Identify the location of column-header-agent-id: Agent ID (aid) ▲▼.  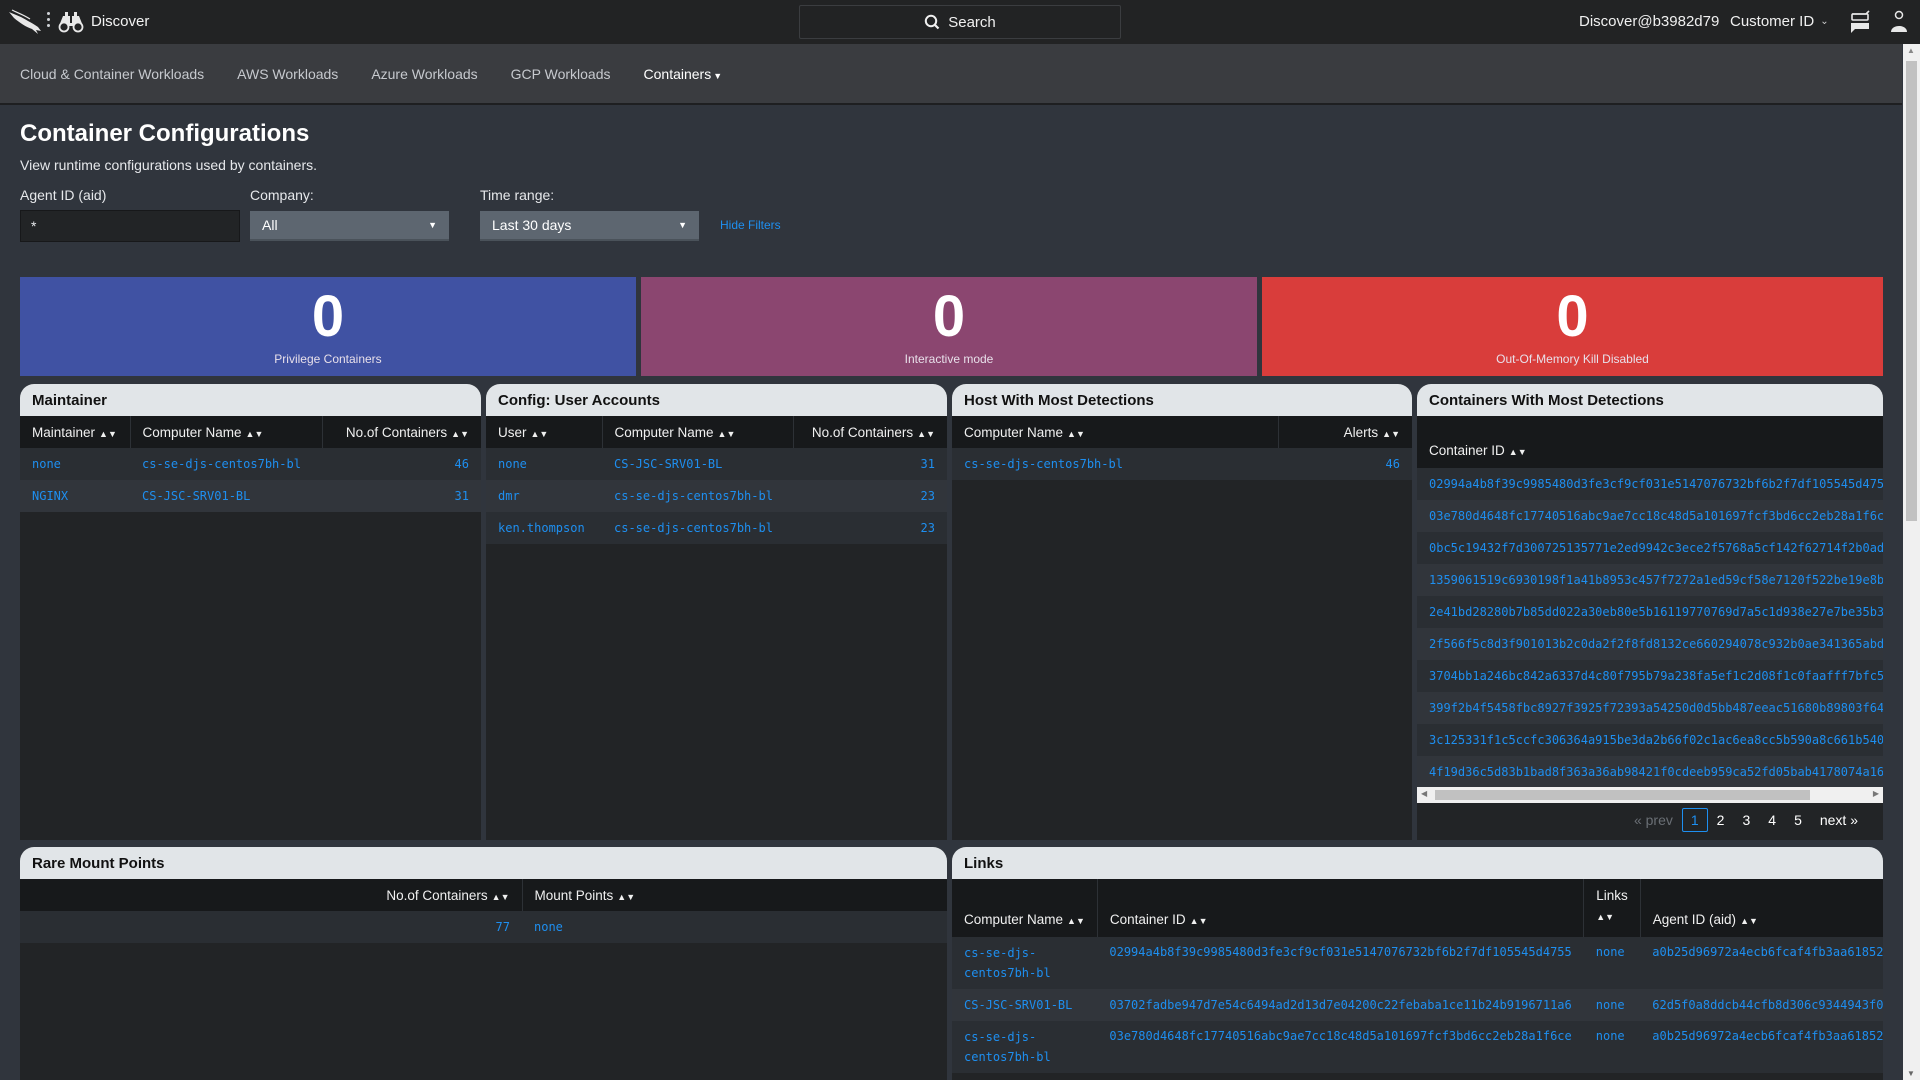
(1761, 908).